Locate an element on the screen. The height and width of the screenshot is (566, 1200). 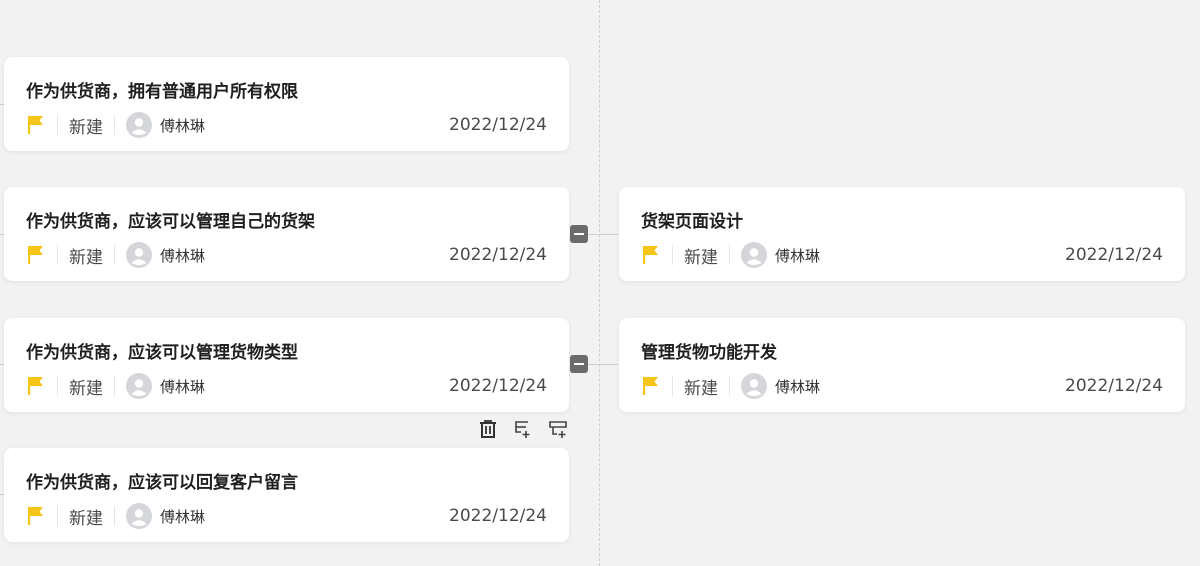
add-child-node-icon is located at coordinates (558, 429).